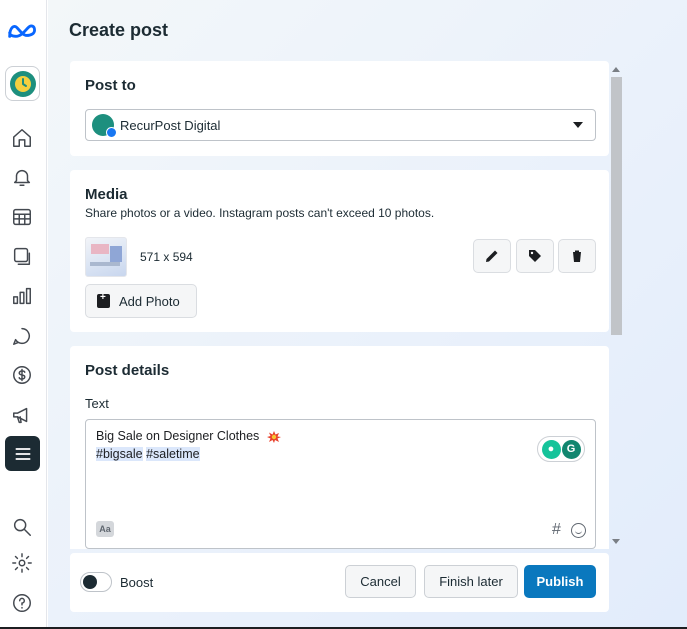  What do you see at coordinates (22, 256) in the screenshot?
I see `layers-icon` at bounding box center [22, 256].